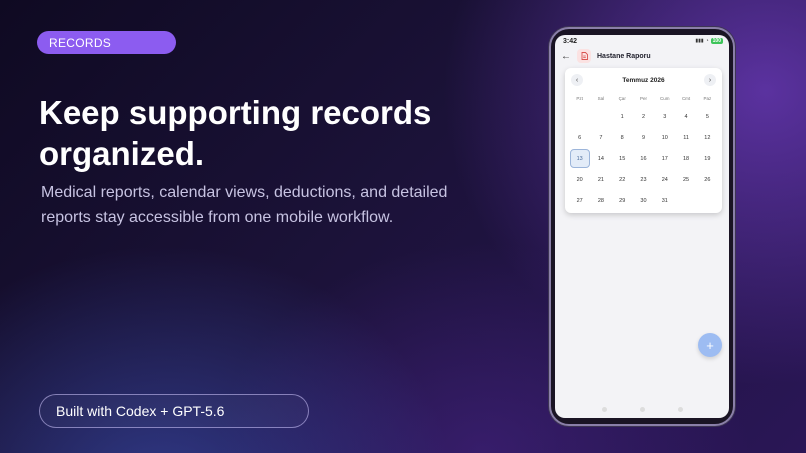 The height and width of the screenshot is (453, 806). I want to click on weekday-label: Paz, so click(707, 98).